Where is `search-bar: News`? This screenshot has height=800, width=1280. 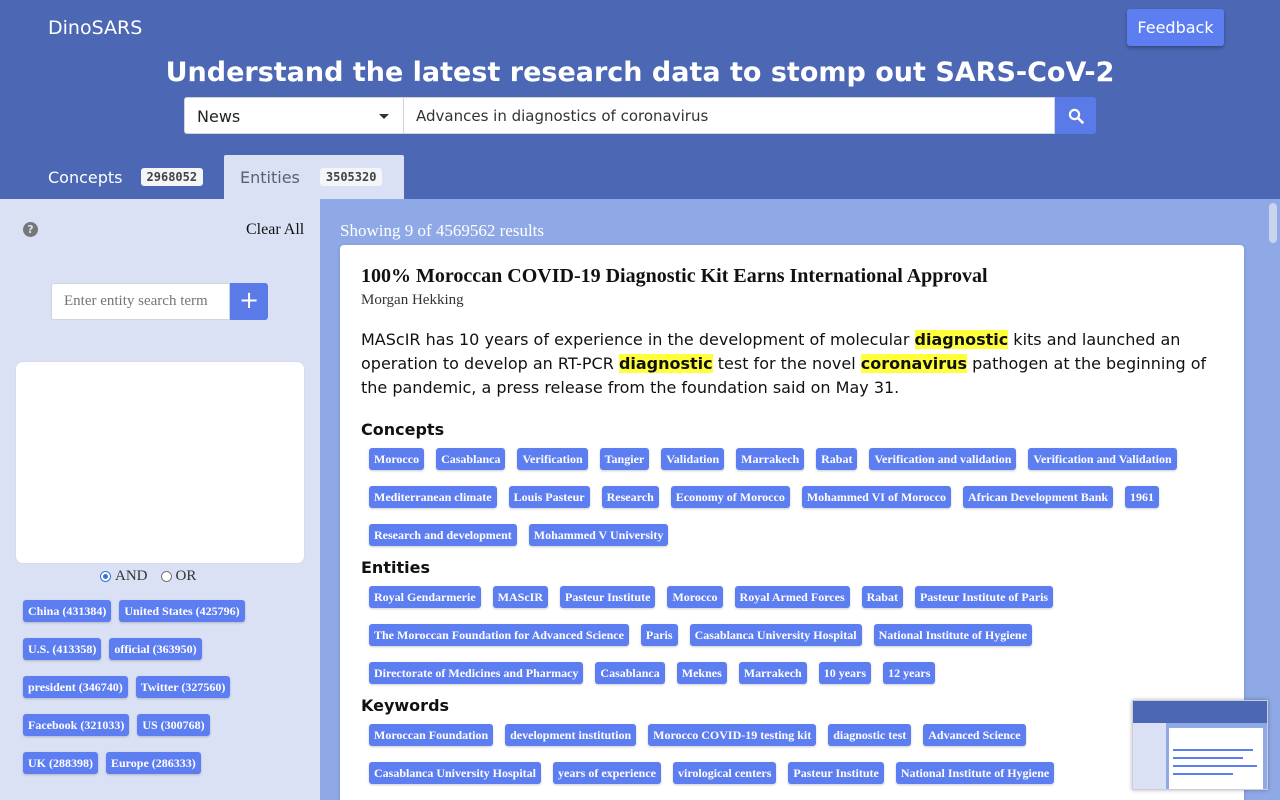 search-bar: News is located at coordinates (640, 115).